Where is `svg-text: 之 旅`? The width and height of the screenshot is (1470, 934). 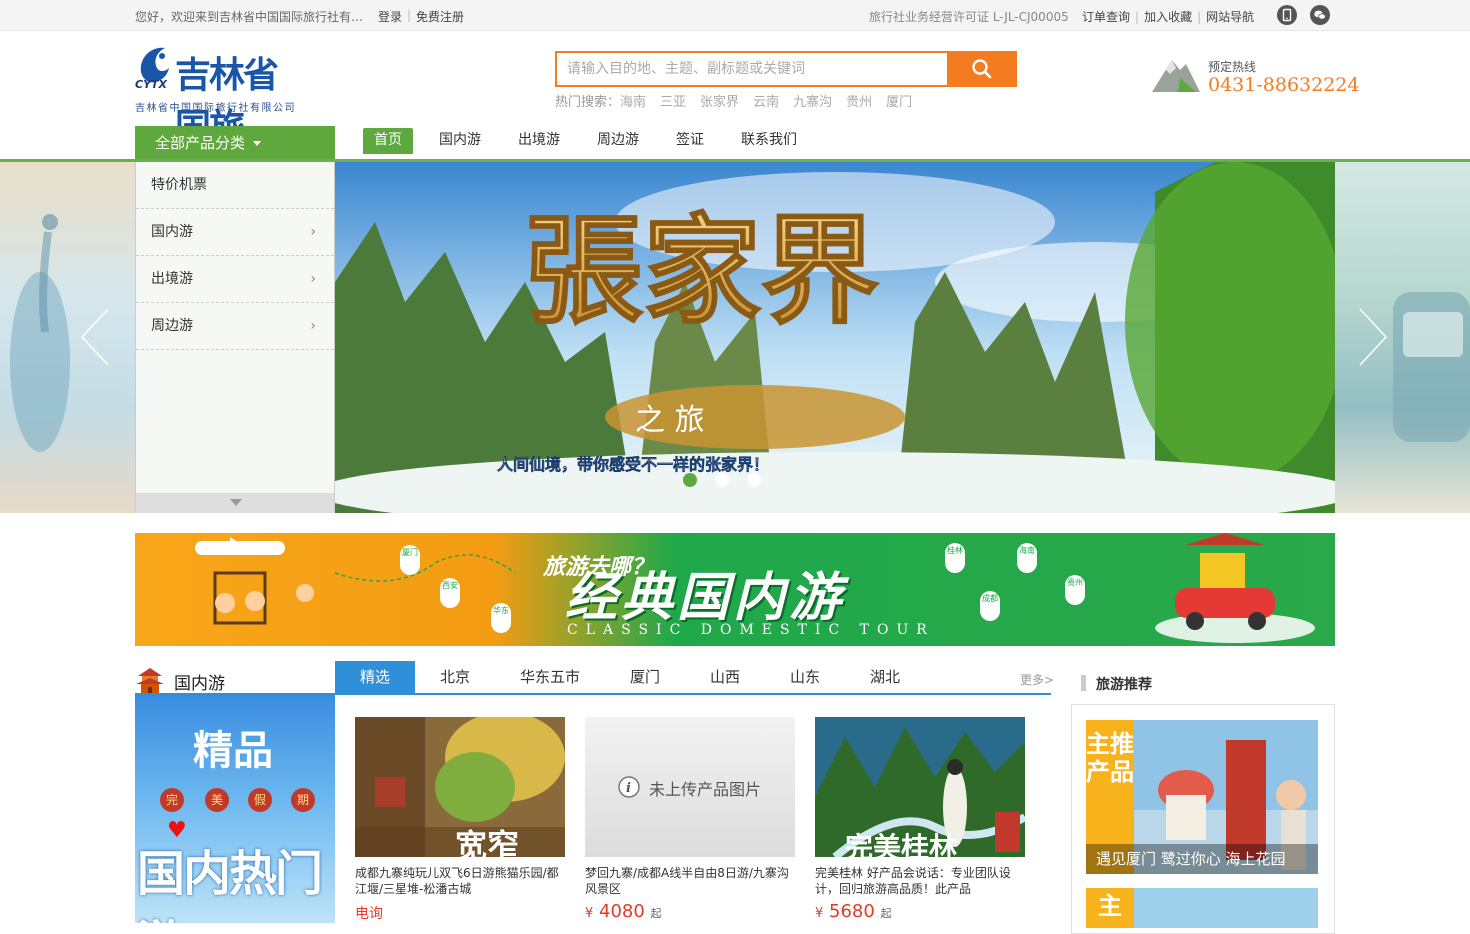
svg-text: 之 旅 is located at coordinates (670, 420).